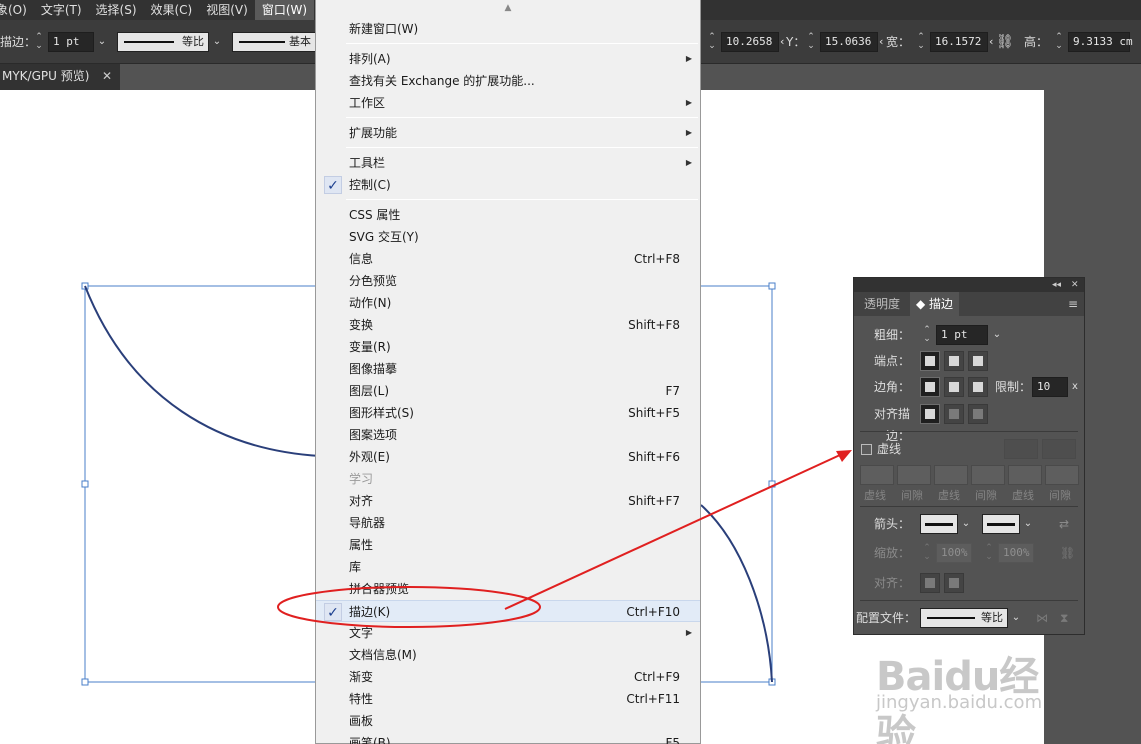 The height and width of the screenshot is (744, 1141). I want to click on watermark: Baidu经验 jingyan.baidu.com, so click(976, 690).